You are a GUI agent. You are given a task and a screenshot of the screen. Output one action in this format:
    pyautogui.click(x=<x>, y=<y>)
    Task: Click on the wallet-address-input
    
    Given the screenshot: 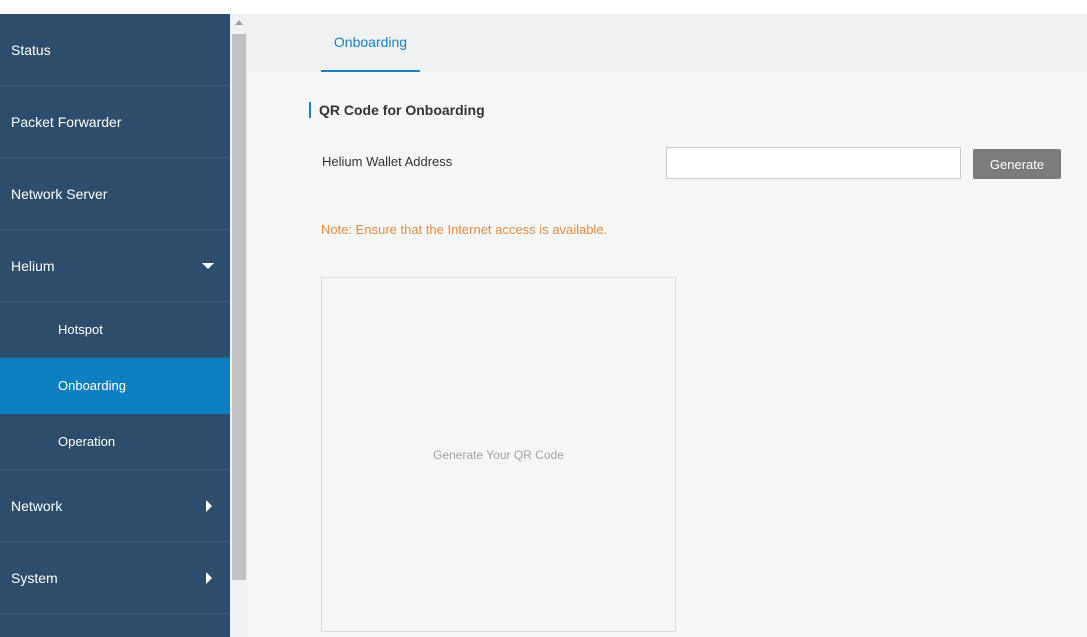 What is the action you would take?
    pyautogui.click(x=813, y=163)
    